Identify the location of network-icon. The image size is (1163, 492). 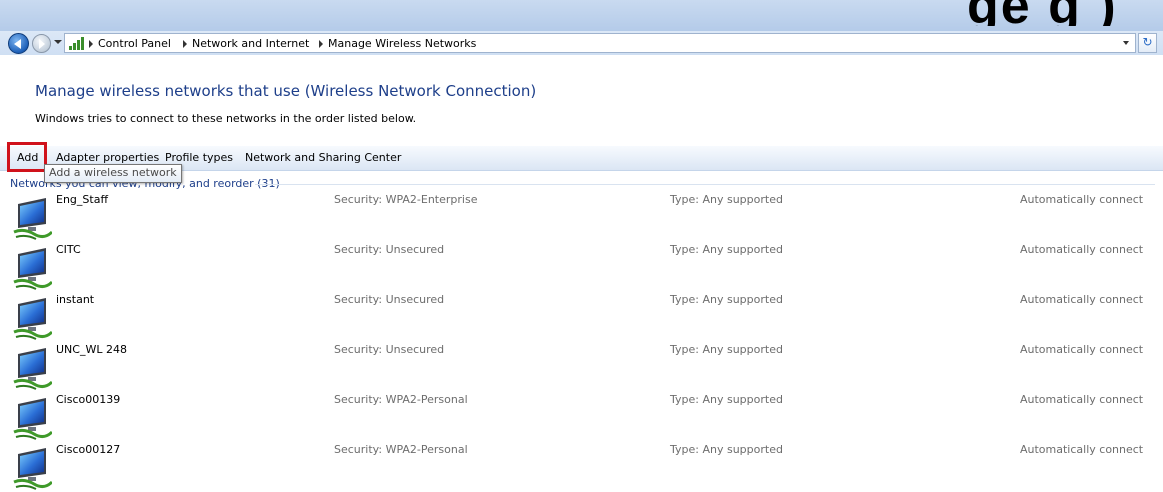
(76, 43).